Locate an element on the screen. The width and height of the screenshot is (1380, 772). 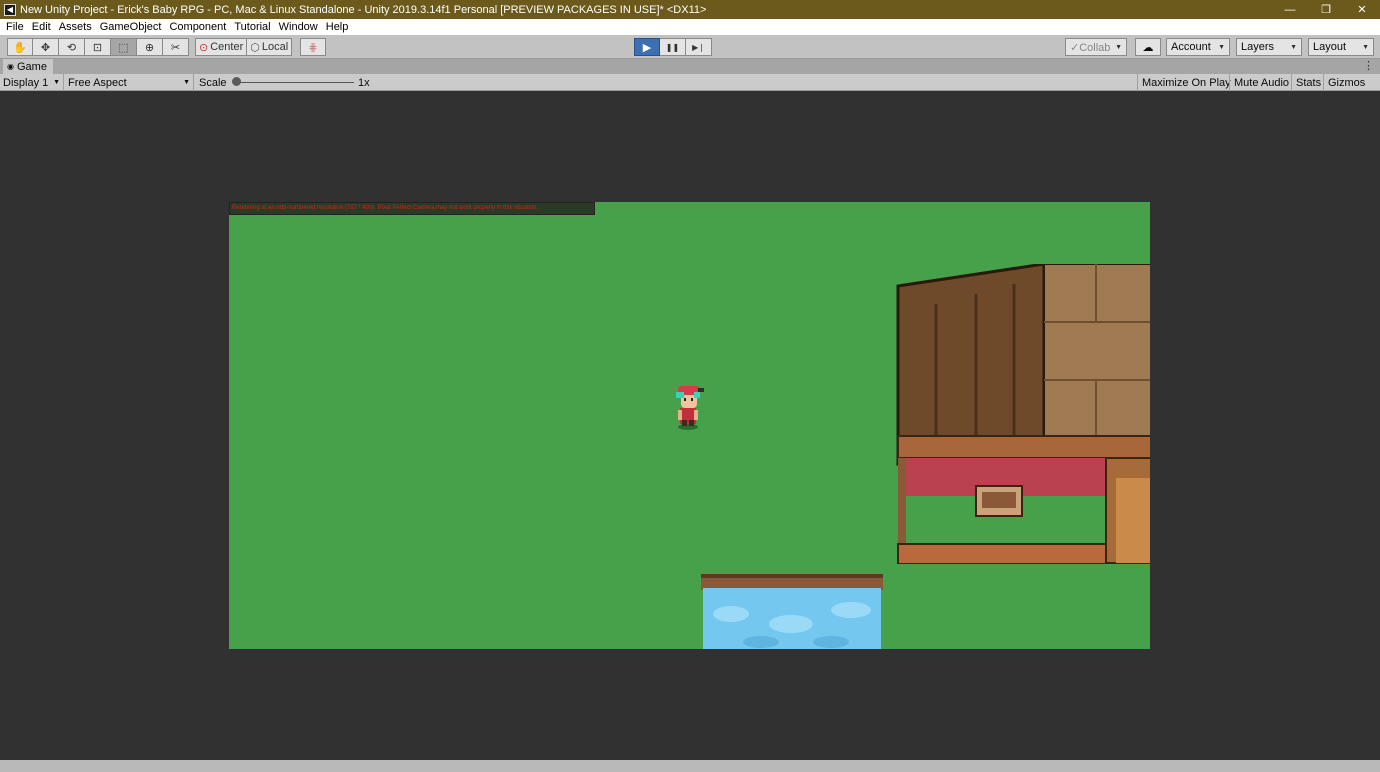
scale-tool-icon: ⊡ is located at coordinates (98, 47).